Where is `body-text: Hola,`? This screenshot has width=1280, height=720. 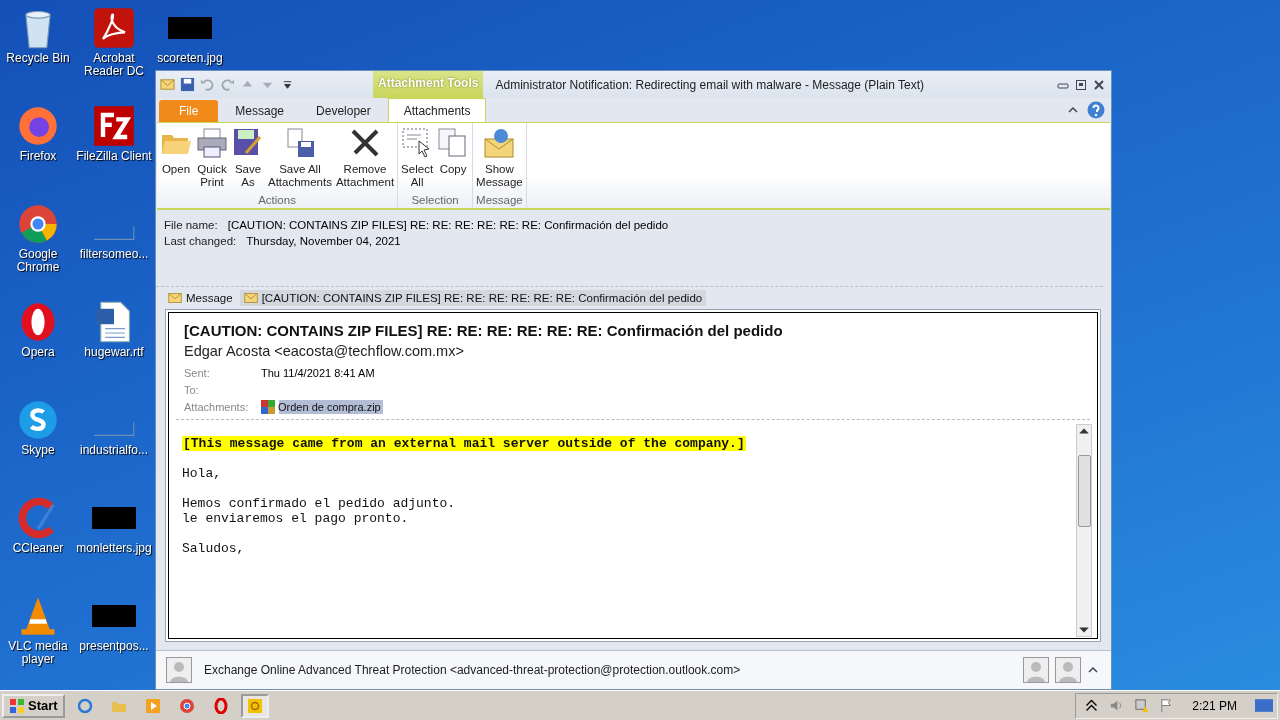 body-text: Hola, is located at coordinates (201, 473).